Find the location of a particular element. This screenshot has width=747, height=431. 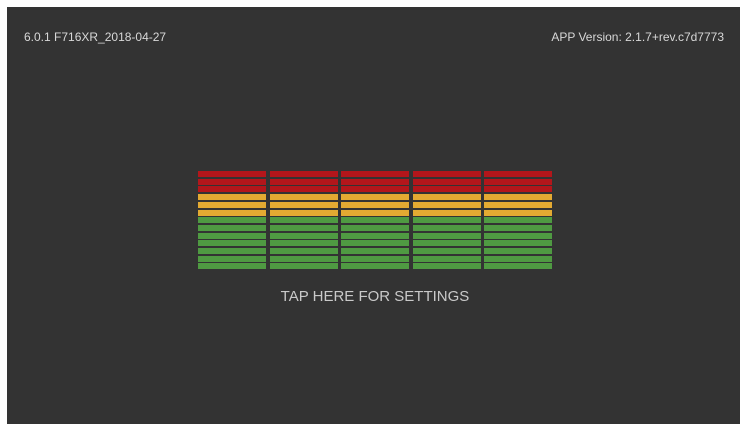

settings-link: TAP HERE FOR SETTINGS is located at coordinates (375, 297).